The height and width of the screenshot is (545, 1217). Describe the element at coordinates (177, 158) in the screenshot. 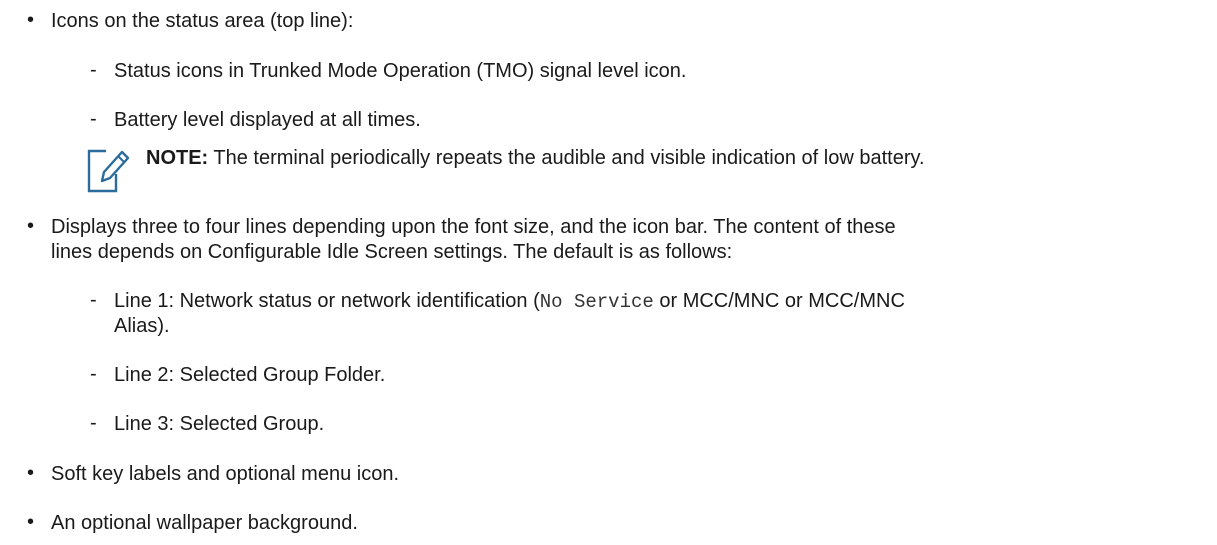

I see `note-label: NOTE:` at that location.